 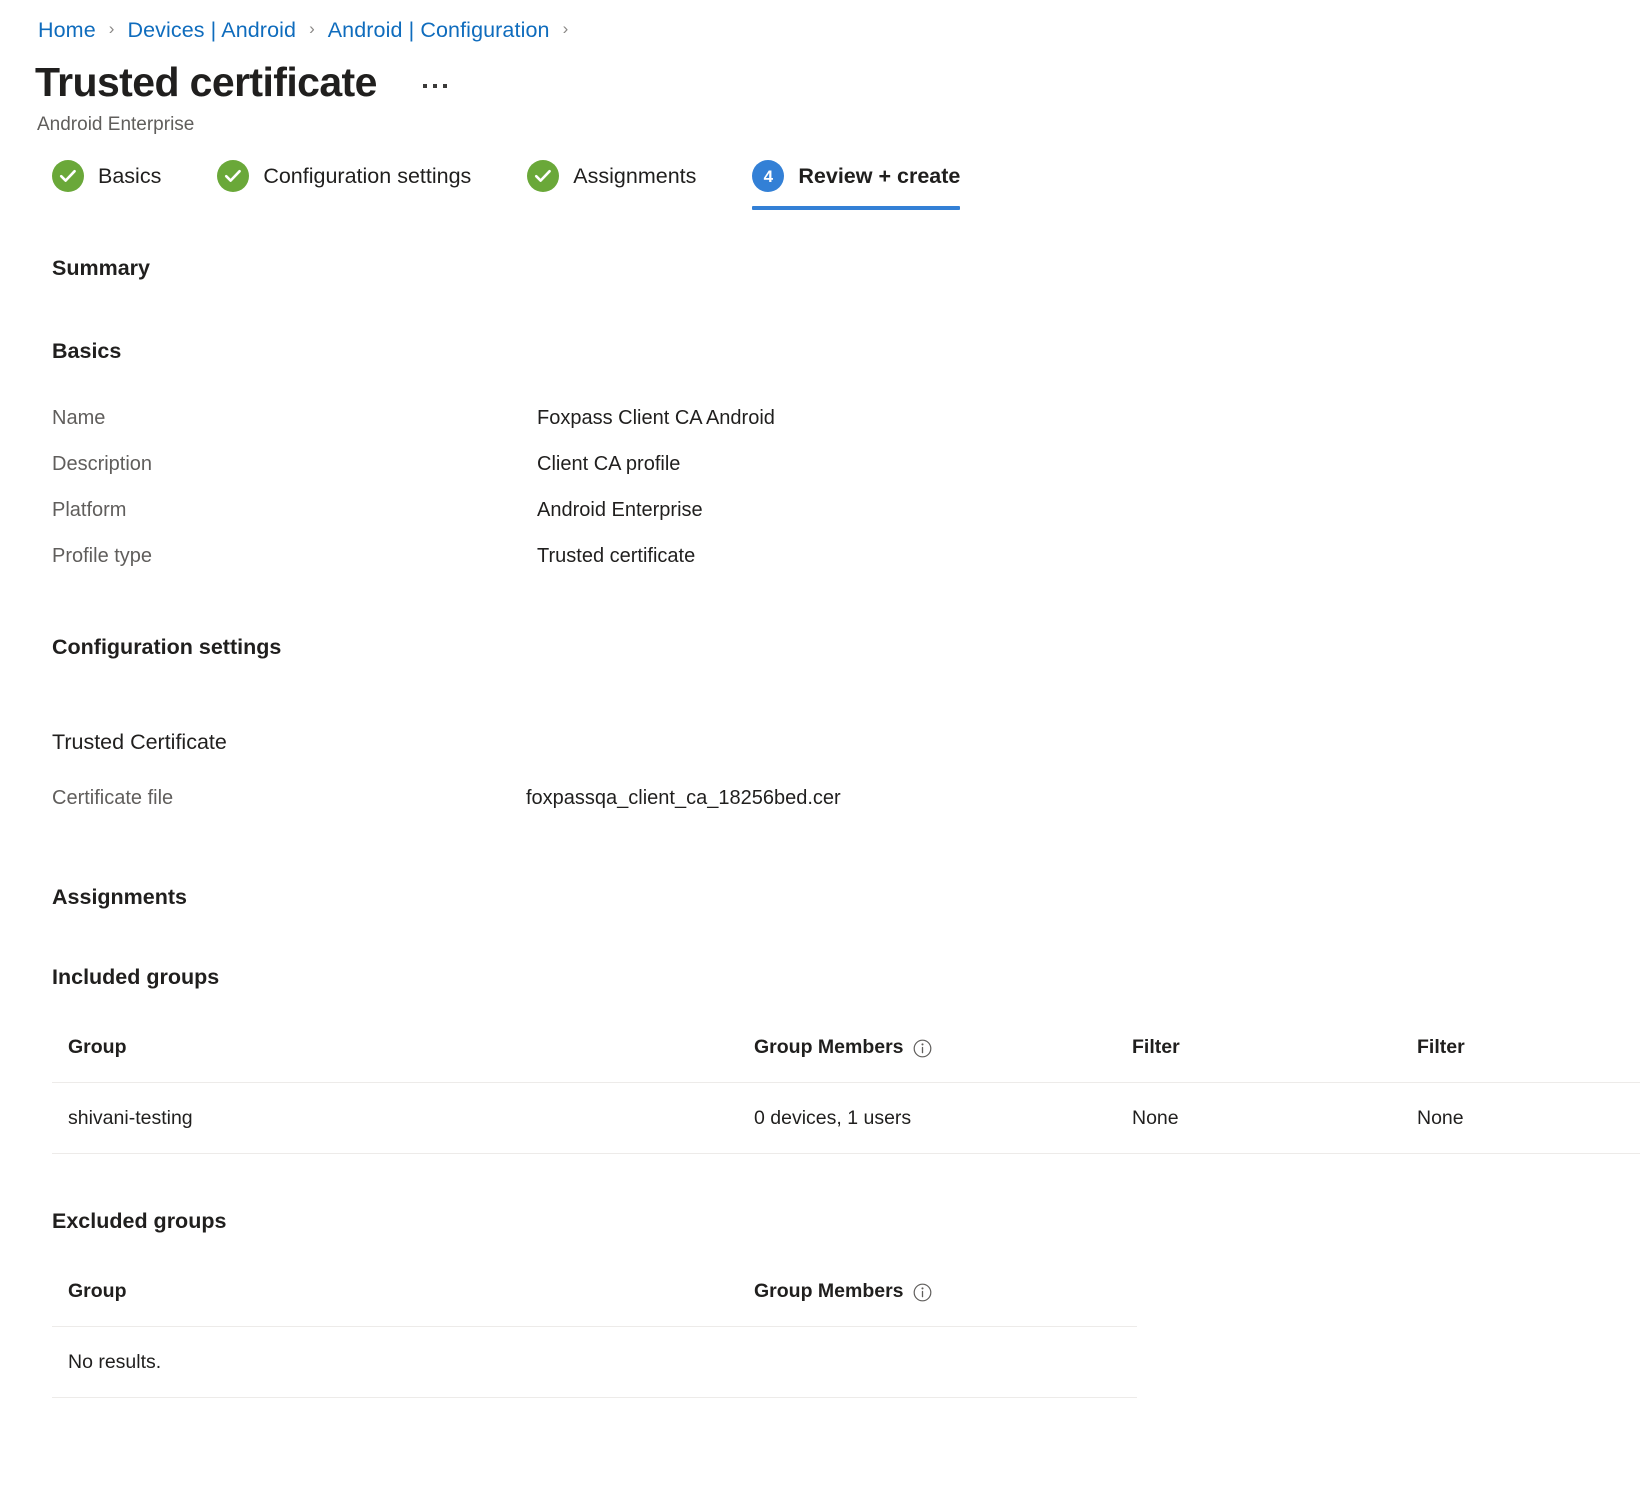 I want to click on tab-label: Review + create, so click(x=879, y=176).